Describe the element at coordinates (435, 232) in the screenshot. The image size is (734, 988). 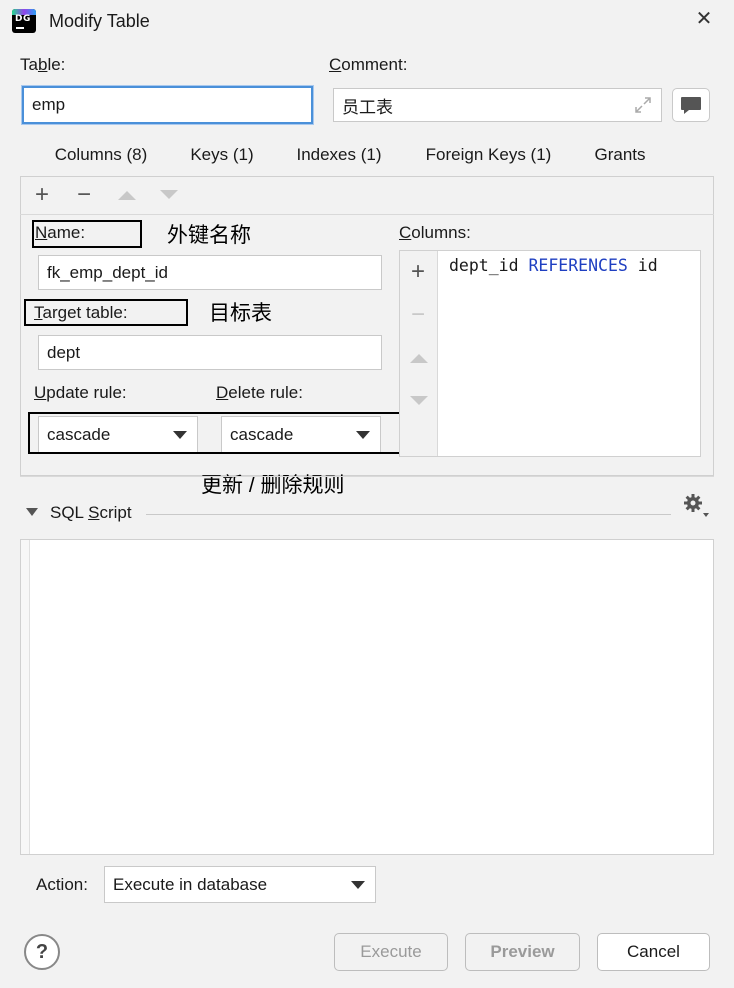
I see `columns-label: Columns:` at that location.